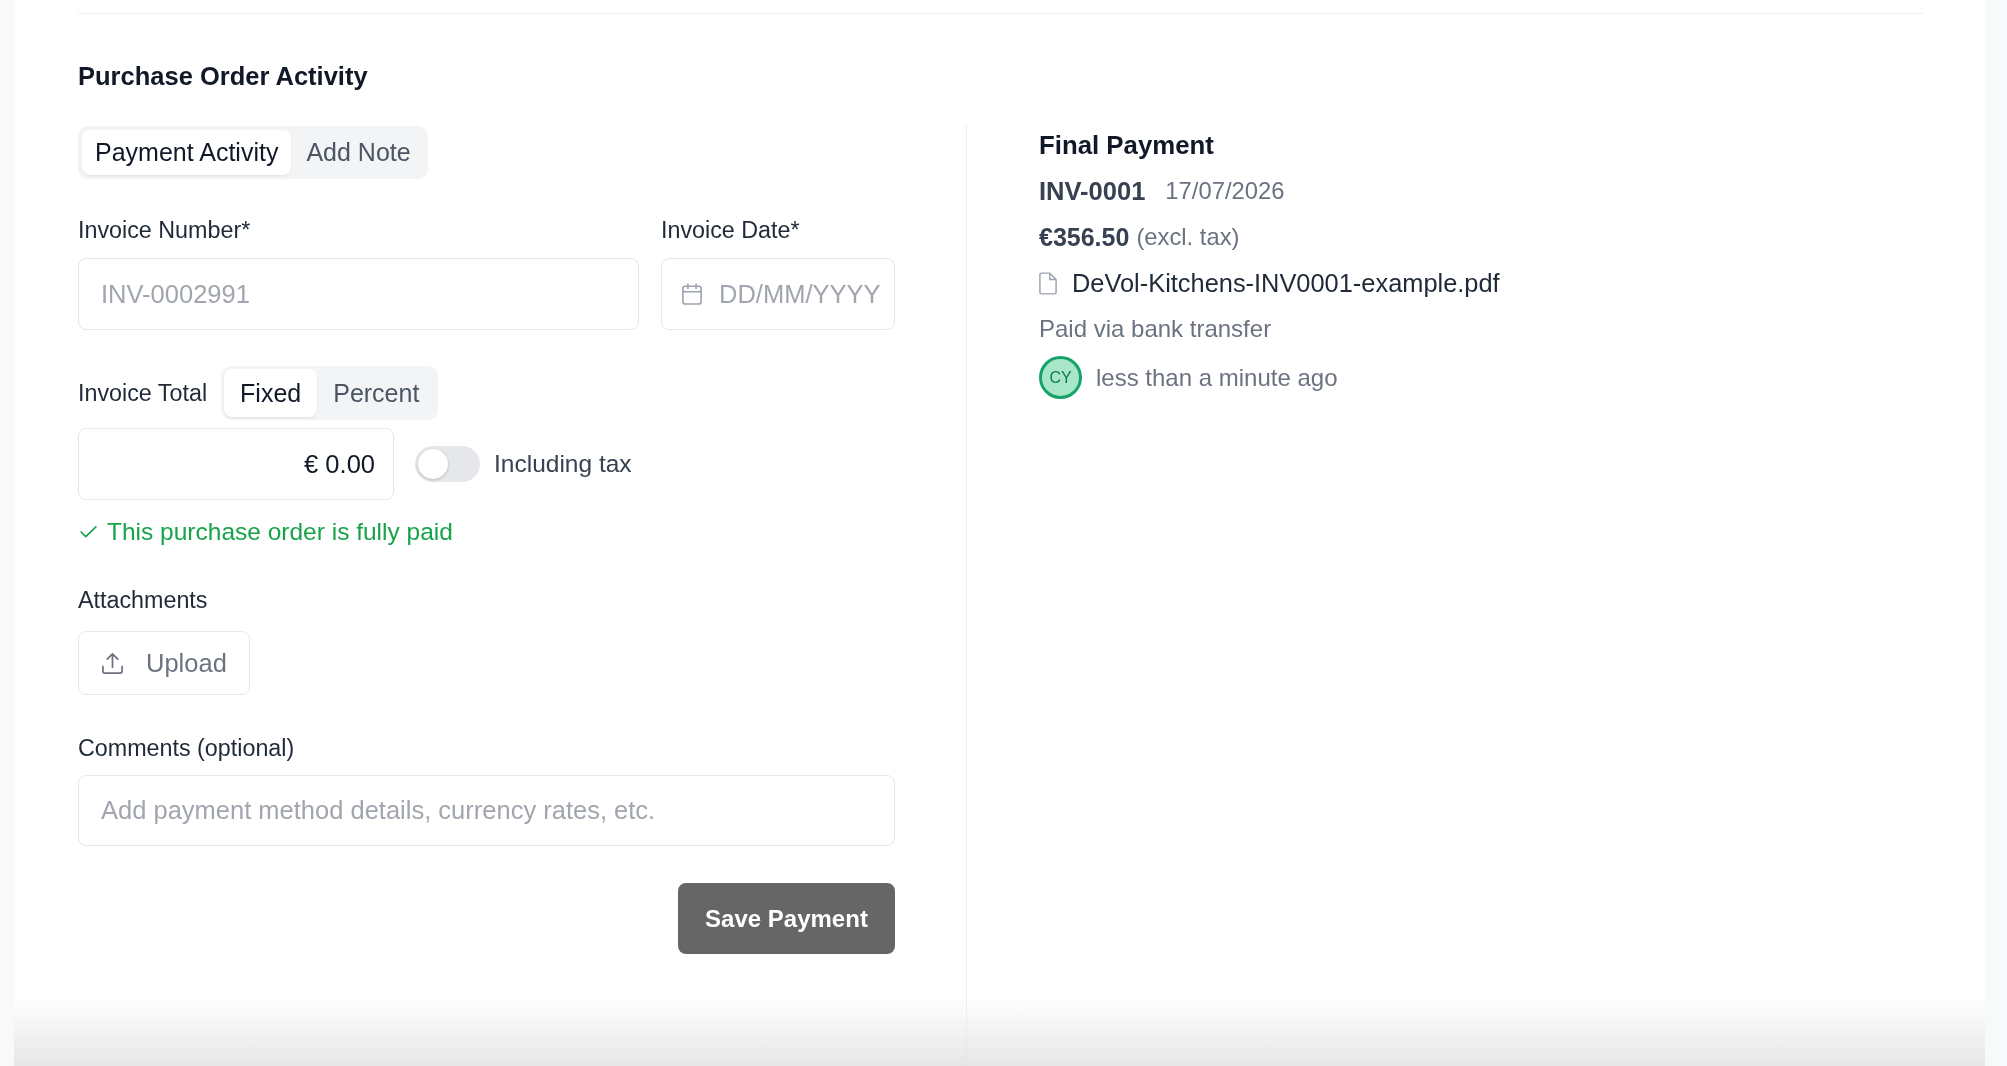  What do you see at coordinates (1155, 329) in the screenshot?
I see `payment-method: Paid via bank transfer` at bounding box center [1155, 329].